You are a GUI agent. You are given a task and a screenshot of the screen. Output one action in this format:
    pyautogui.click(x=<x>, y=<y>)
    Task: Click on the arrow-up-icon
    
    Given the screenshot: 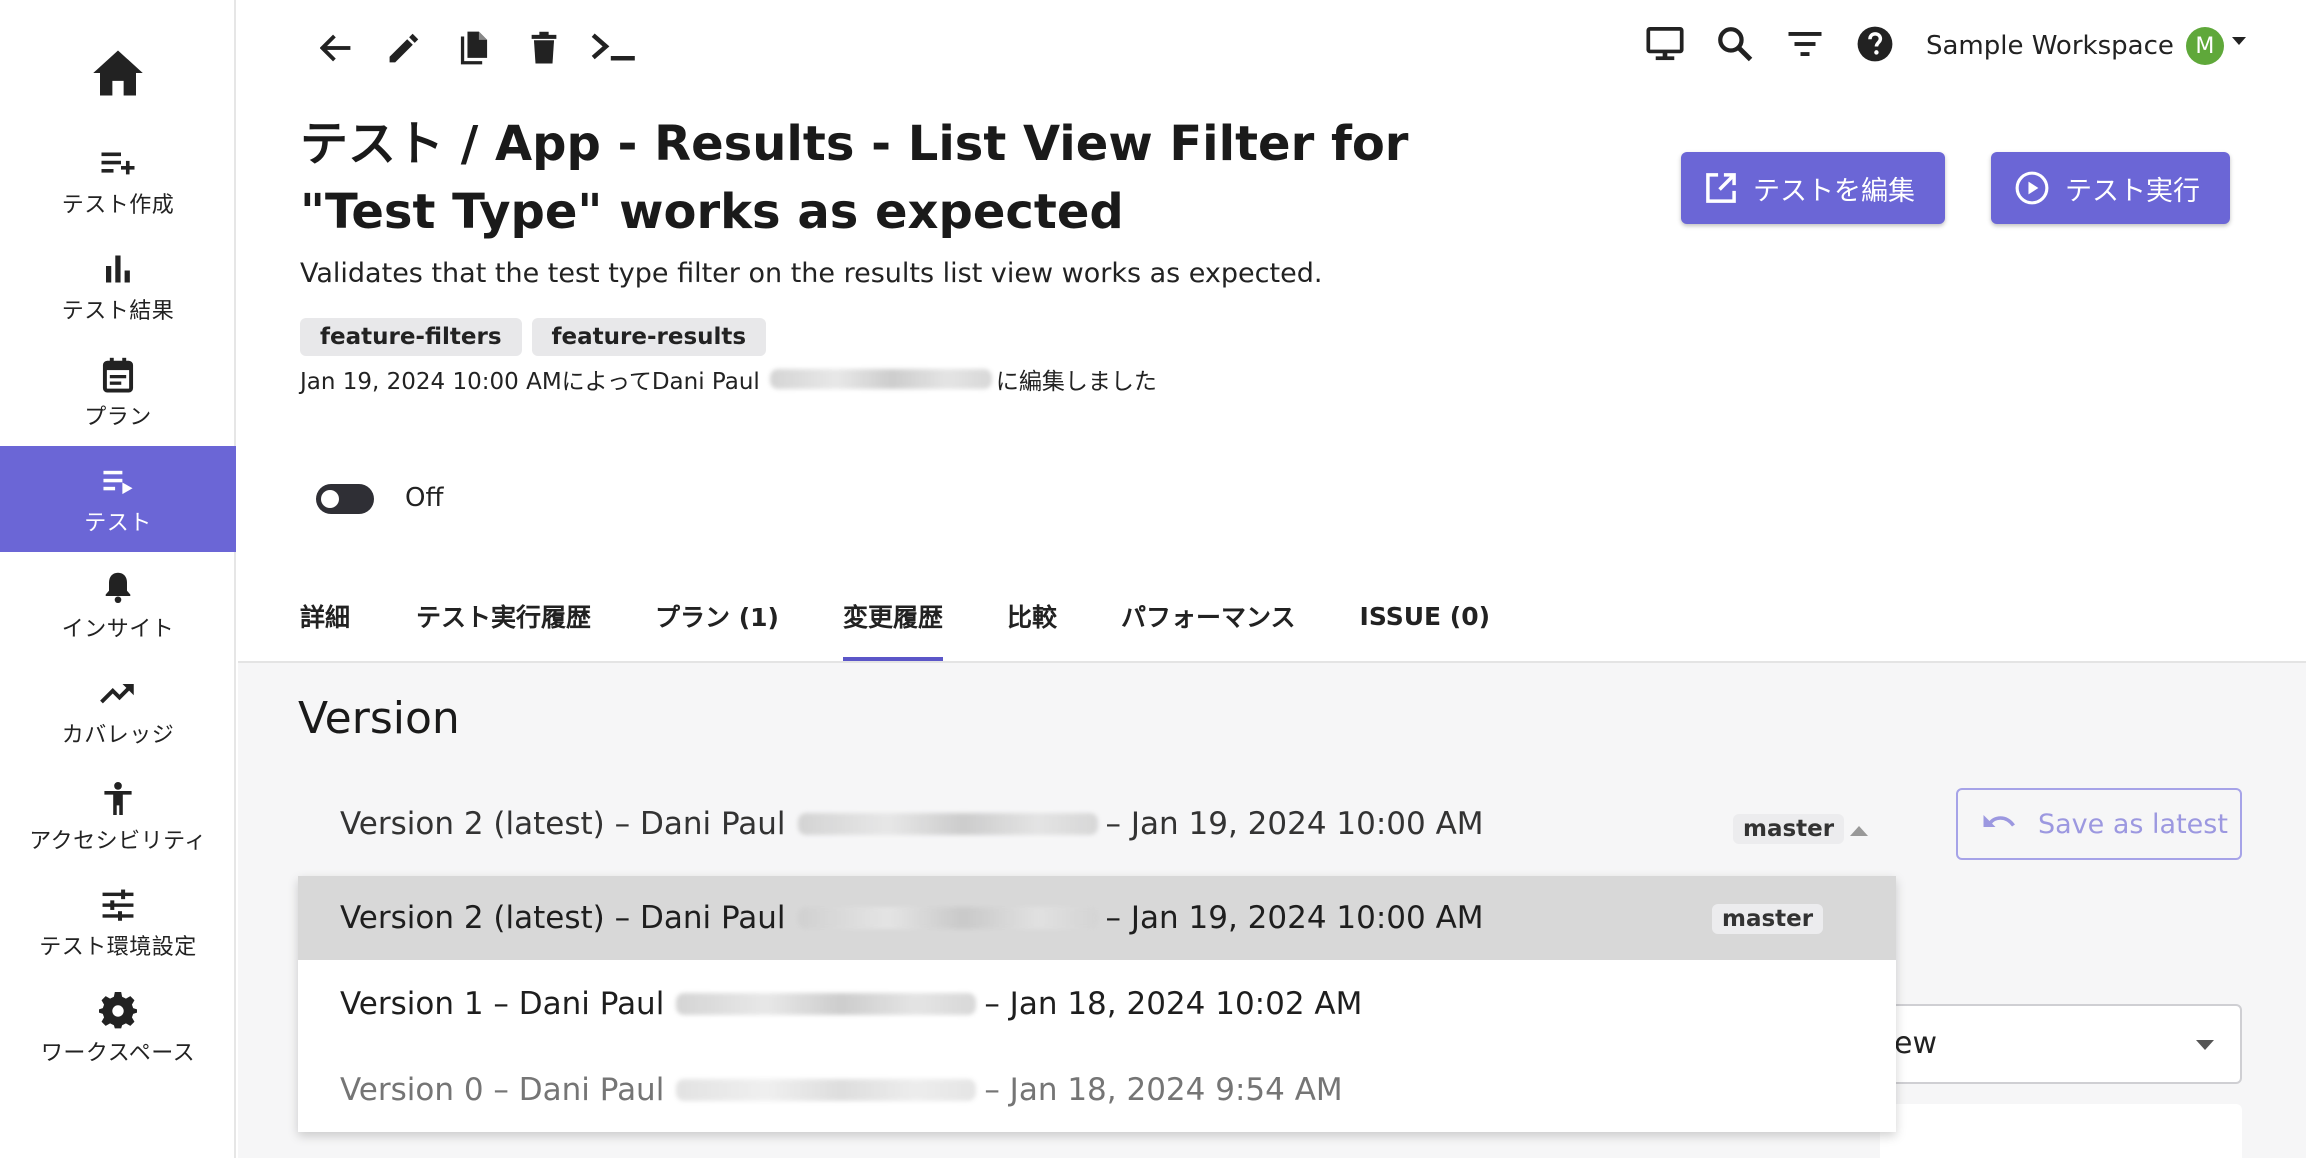 What is the action you would take?
    pyautogui.click(x=1859, y=831)
    